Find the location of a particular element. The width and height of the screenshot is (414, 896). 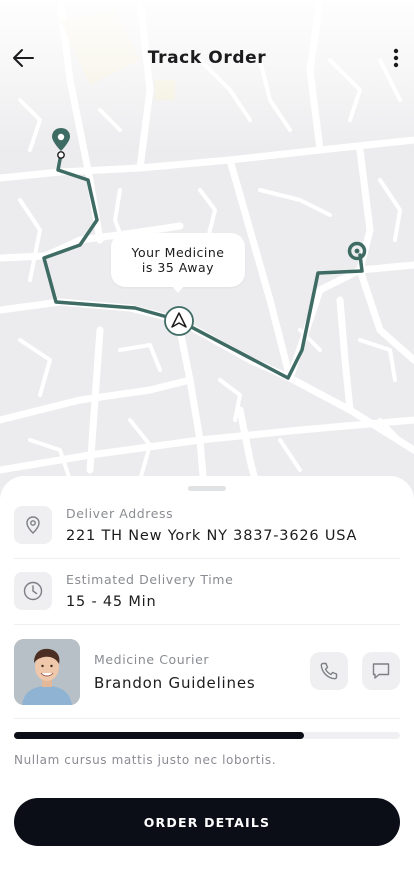

order-details-button: ORDER DETAILS is located at coordinates (207, 822).